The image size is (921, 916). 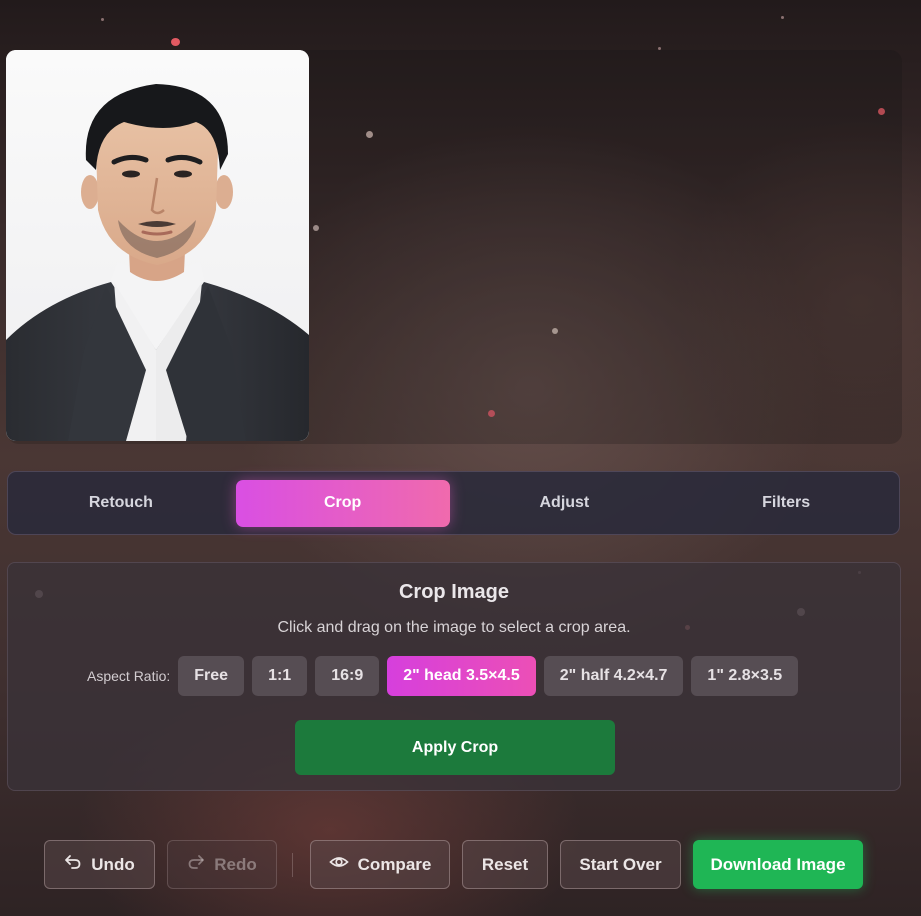 I want to click on reset-button: Reset, so click(x=505, y=864).